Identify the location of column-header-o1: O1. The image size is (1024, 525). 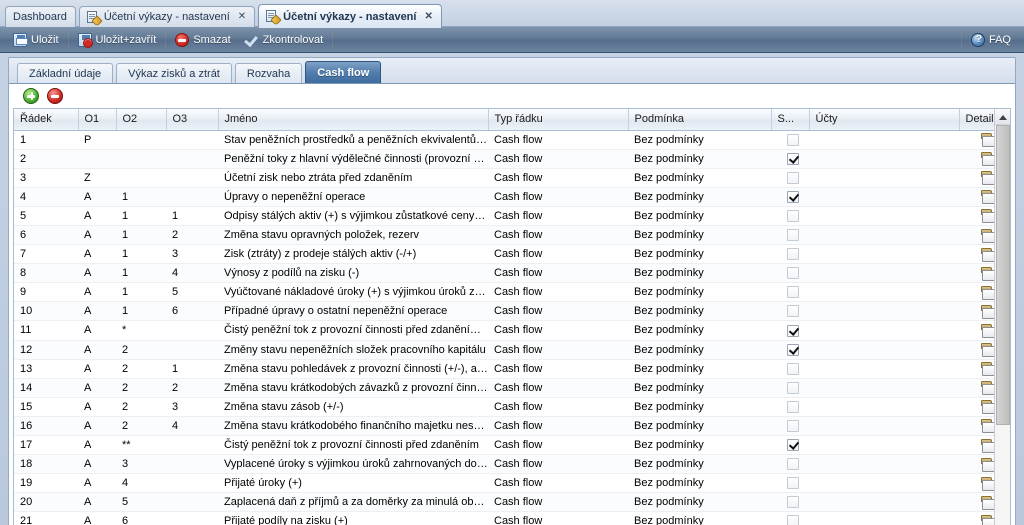
(97, 120).